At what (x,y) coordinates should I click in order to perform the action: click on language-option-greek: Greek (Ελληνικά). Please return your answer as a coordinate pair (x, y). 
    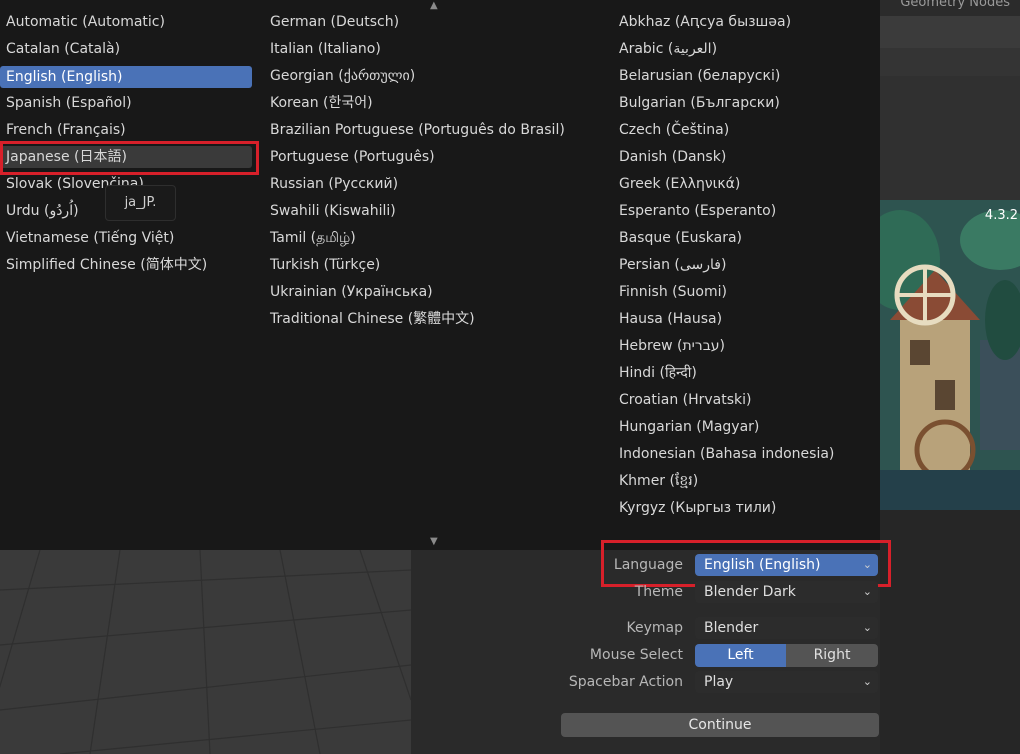
    Looking at the image, I should click on (676, 184).